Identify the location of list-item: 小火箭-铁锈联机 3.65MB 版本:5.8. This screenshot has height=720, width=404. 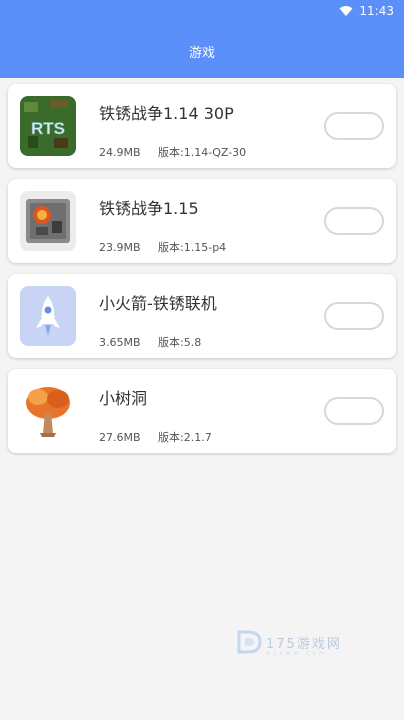
(202, 316).